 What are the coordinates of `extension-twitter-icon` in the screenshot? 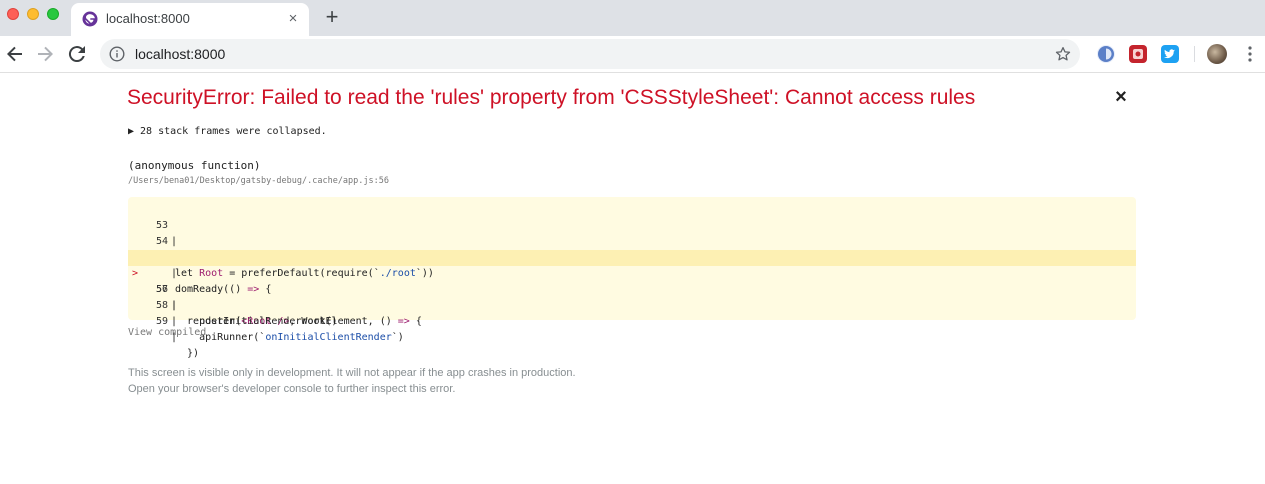 It's located at (1170, 54).